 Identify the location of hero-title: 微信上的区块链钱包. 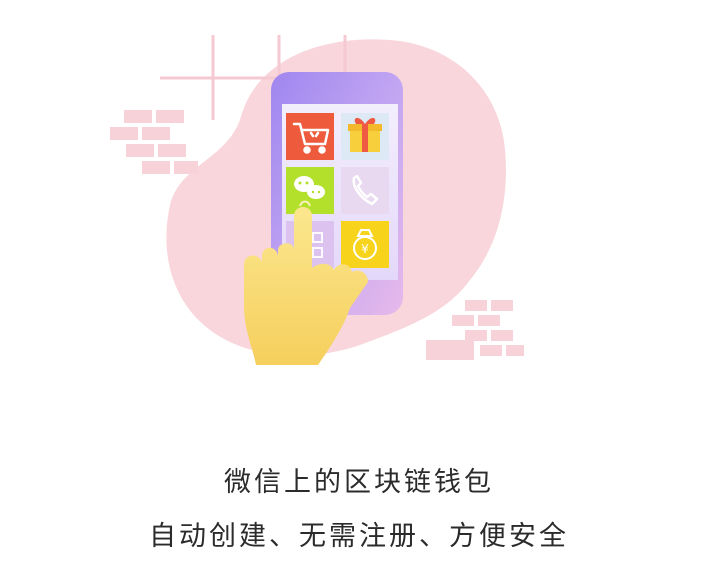
(359, 482).